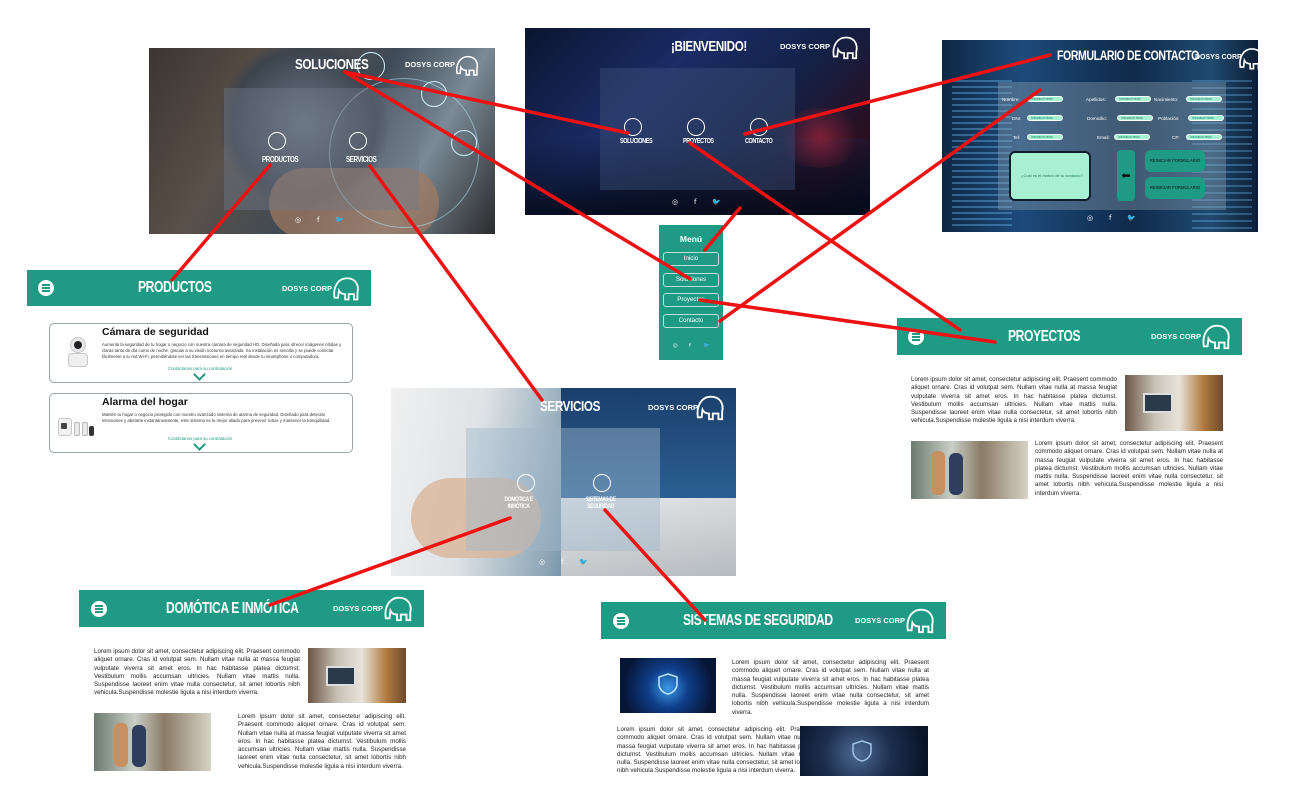 This screenshot has height=800, width=1315. Describe the element at coordinates (691, 321) in the screenshot. I see `menu-item-contacto: Contacto` at that location.